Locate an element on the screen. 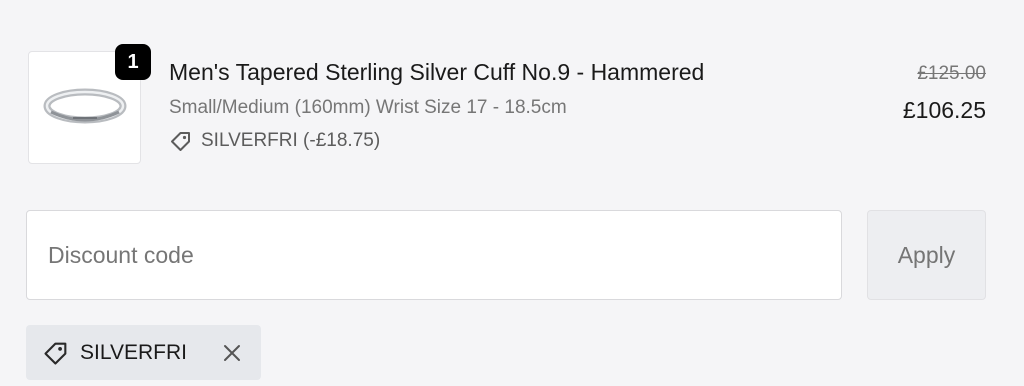 The image size is (1024, 386). line-discount-label: SILVERFRI (-£18.75) is located at coordinates (291, 140).